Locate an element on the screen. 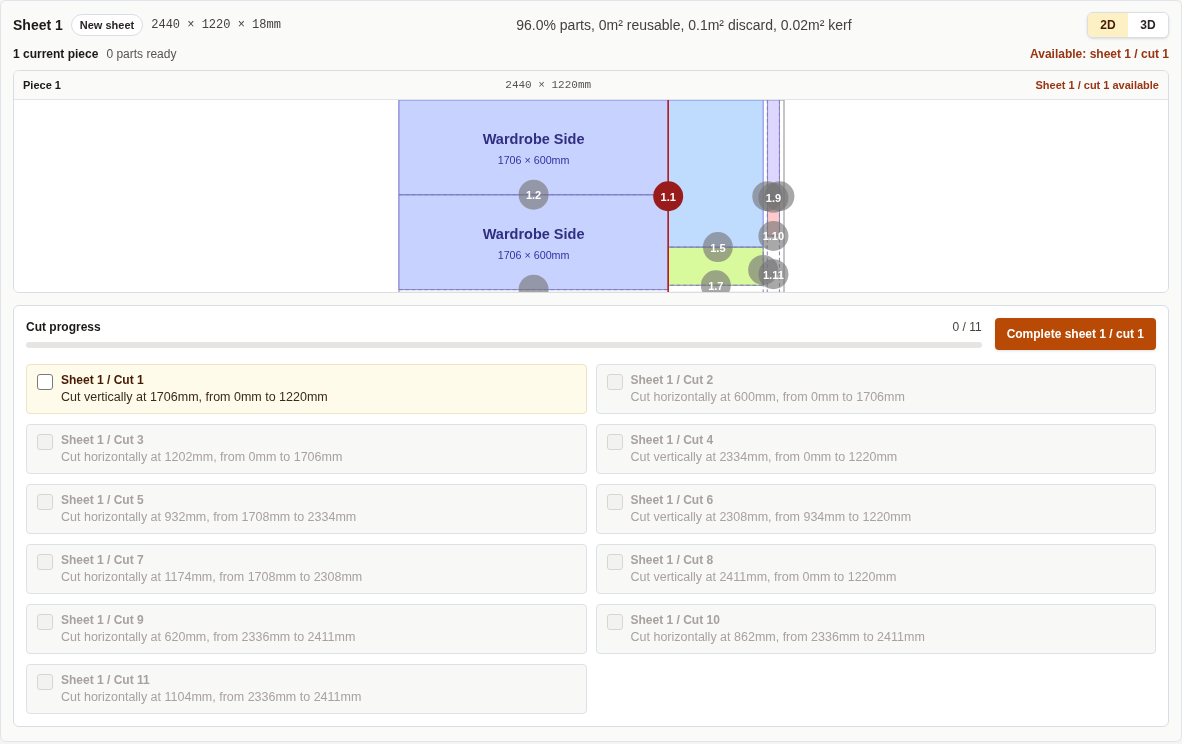  cut-description: Cut horizontally at 1104mm, from 2336mm to 2411mm is located at coordinates (211, 697).